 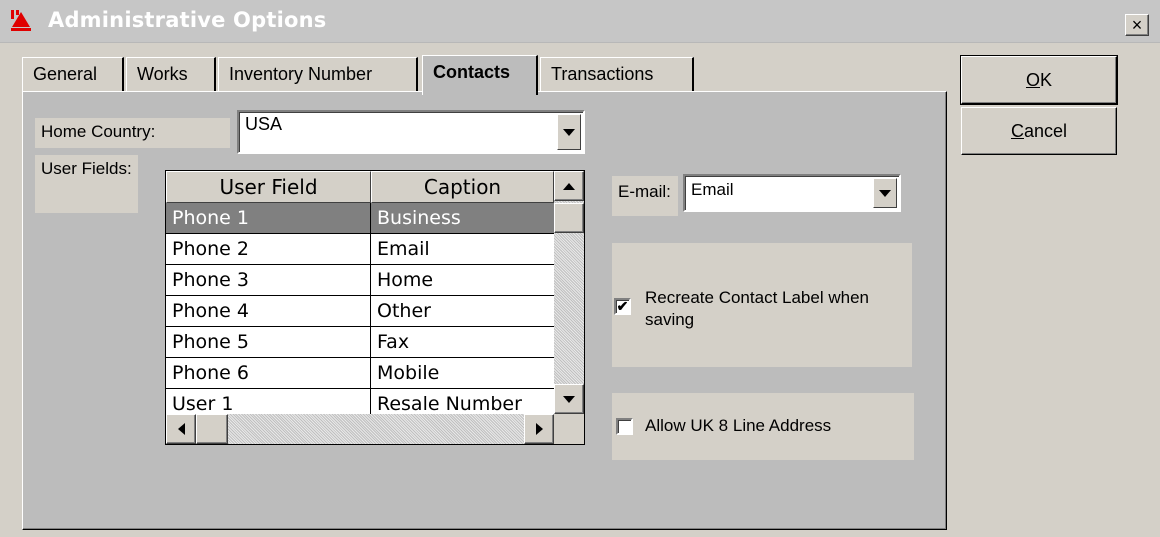 I want to click on home-country-value: USA, so click(x=264, y=124).